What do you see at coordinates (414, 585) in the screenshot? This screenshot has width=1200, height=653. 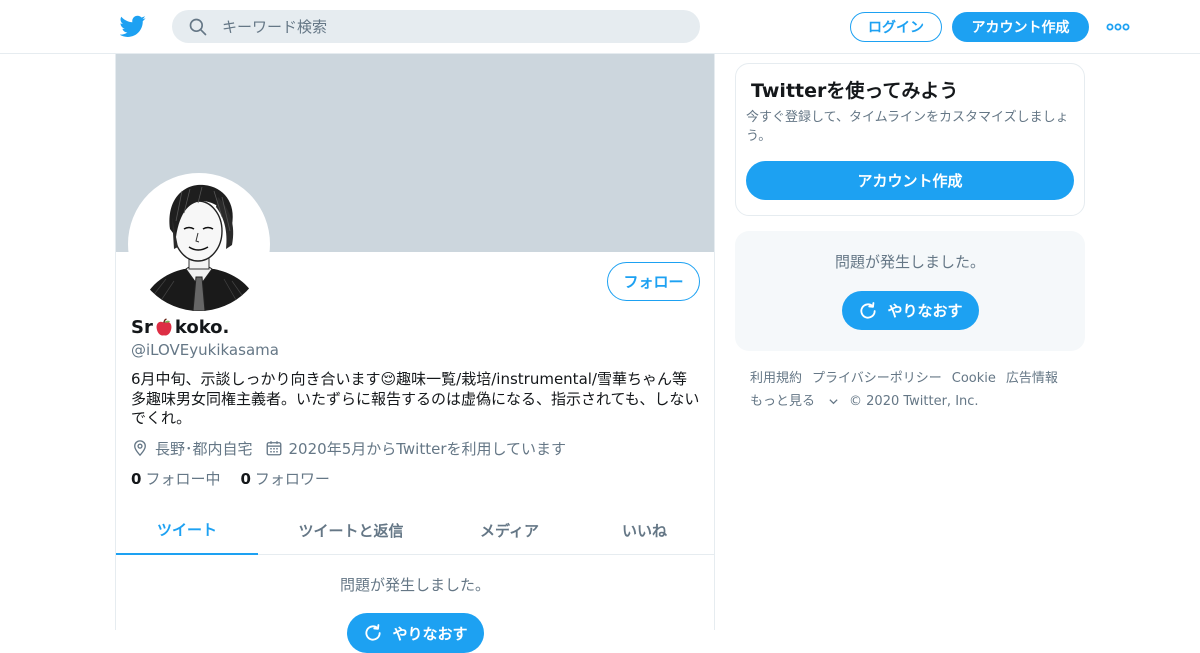 I see `timeline-error-message: 問題が発生しました。` at bounding box center [414, 585].